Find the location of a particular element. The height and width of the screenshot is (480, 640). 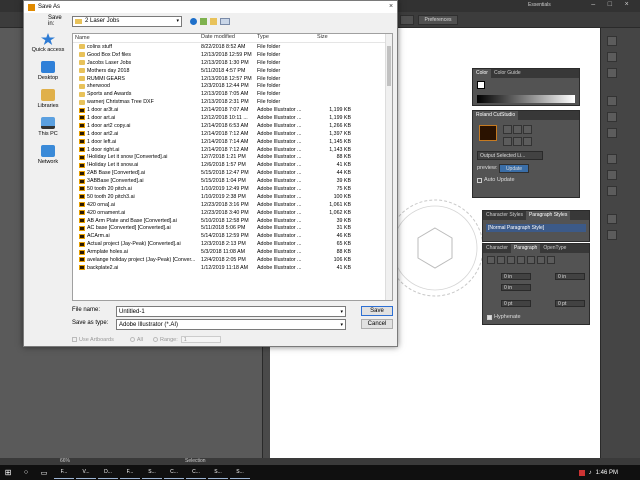

first-line-indent-field: 0 in is located at coordinates (516, 287).